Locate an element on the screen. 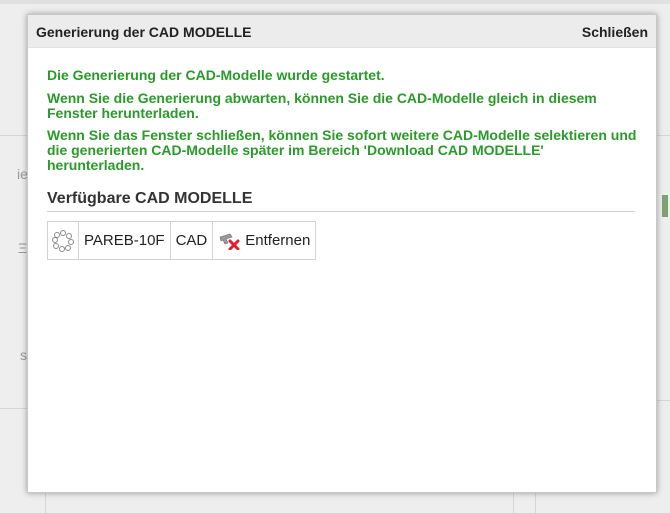 This screenshot has height=513, width=670. background-text-fragment: s is located at coordinates (23, 355).